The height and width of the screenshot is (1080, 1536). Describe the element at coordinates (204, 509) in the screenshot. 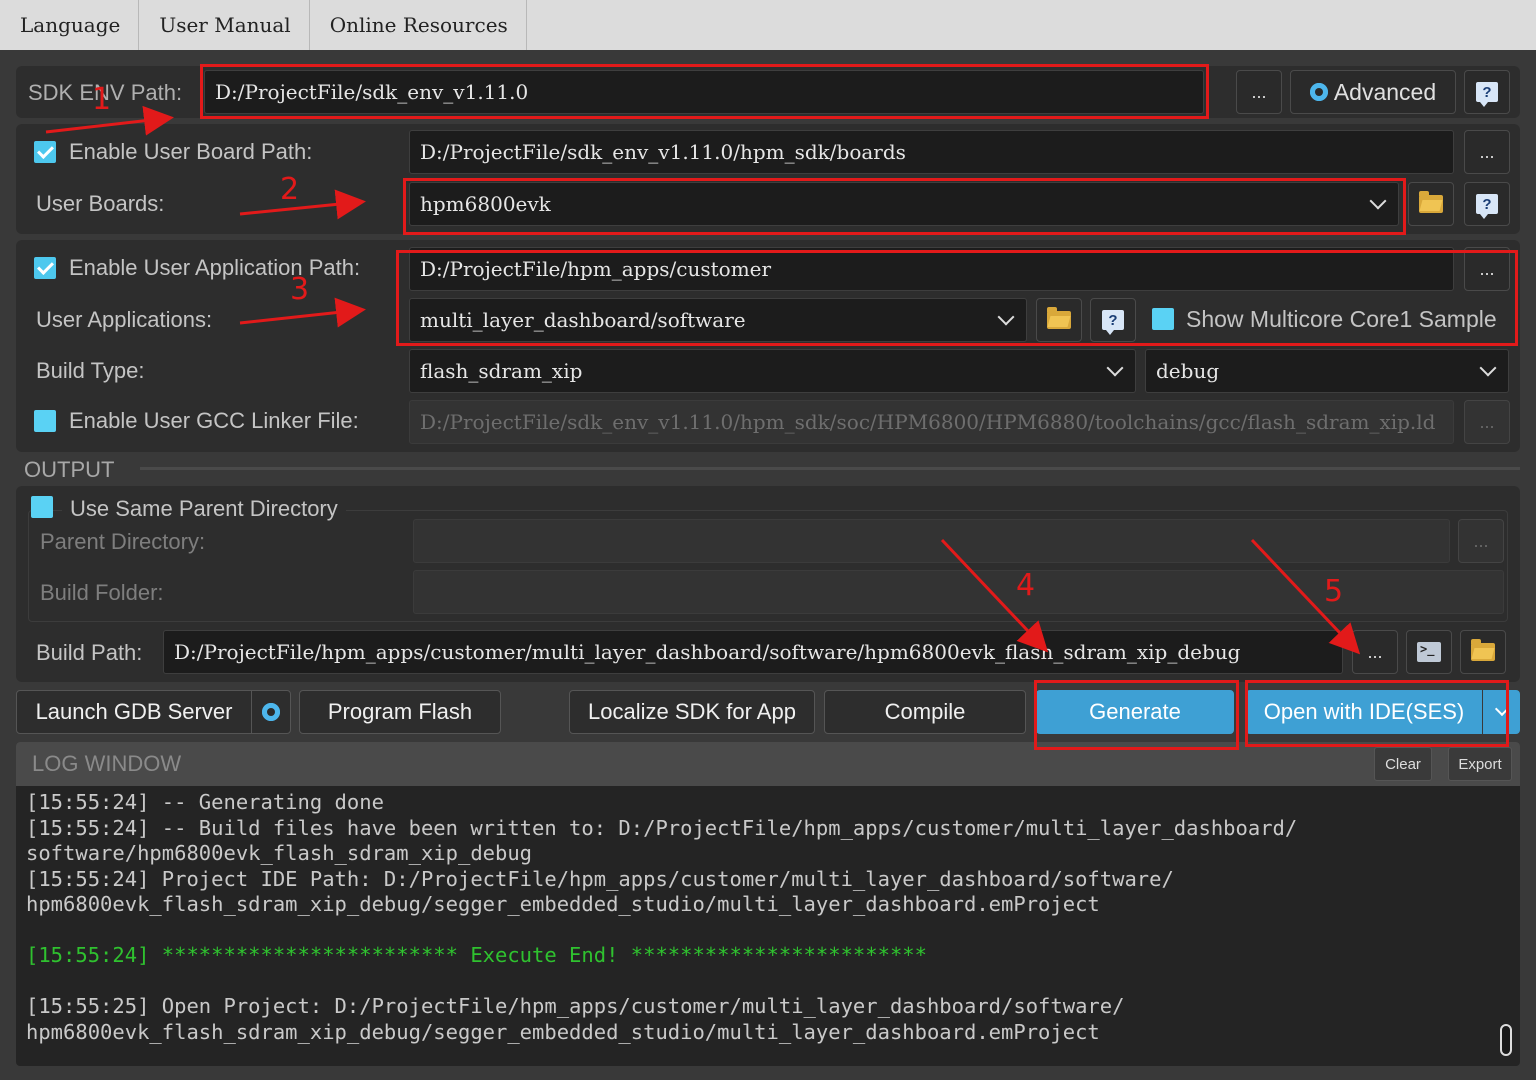

I see `use-same-parent-label: Use Same Parent Directory` at that location.